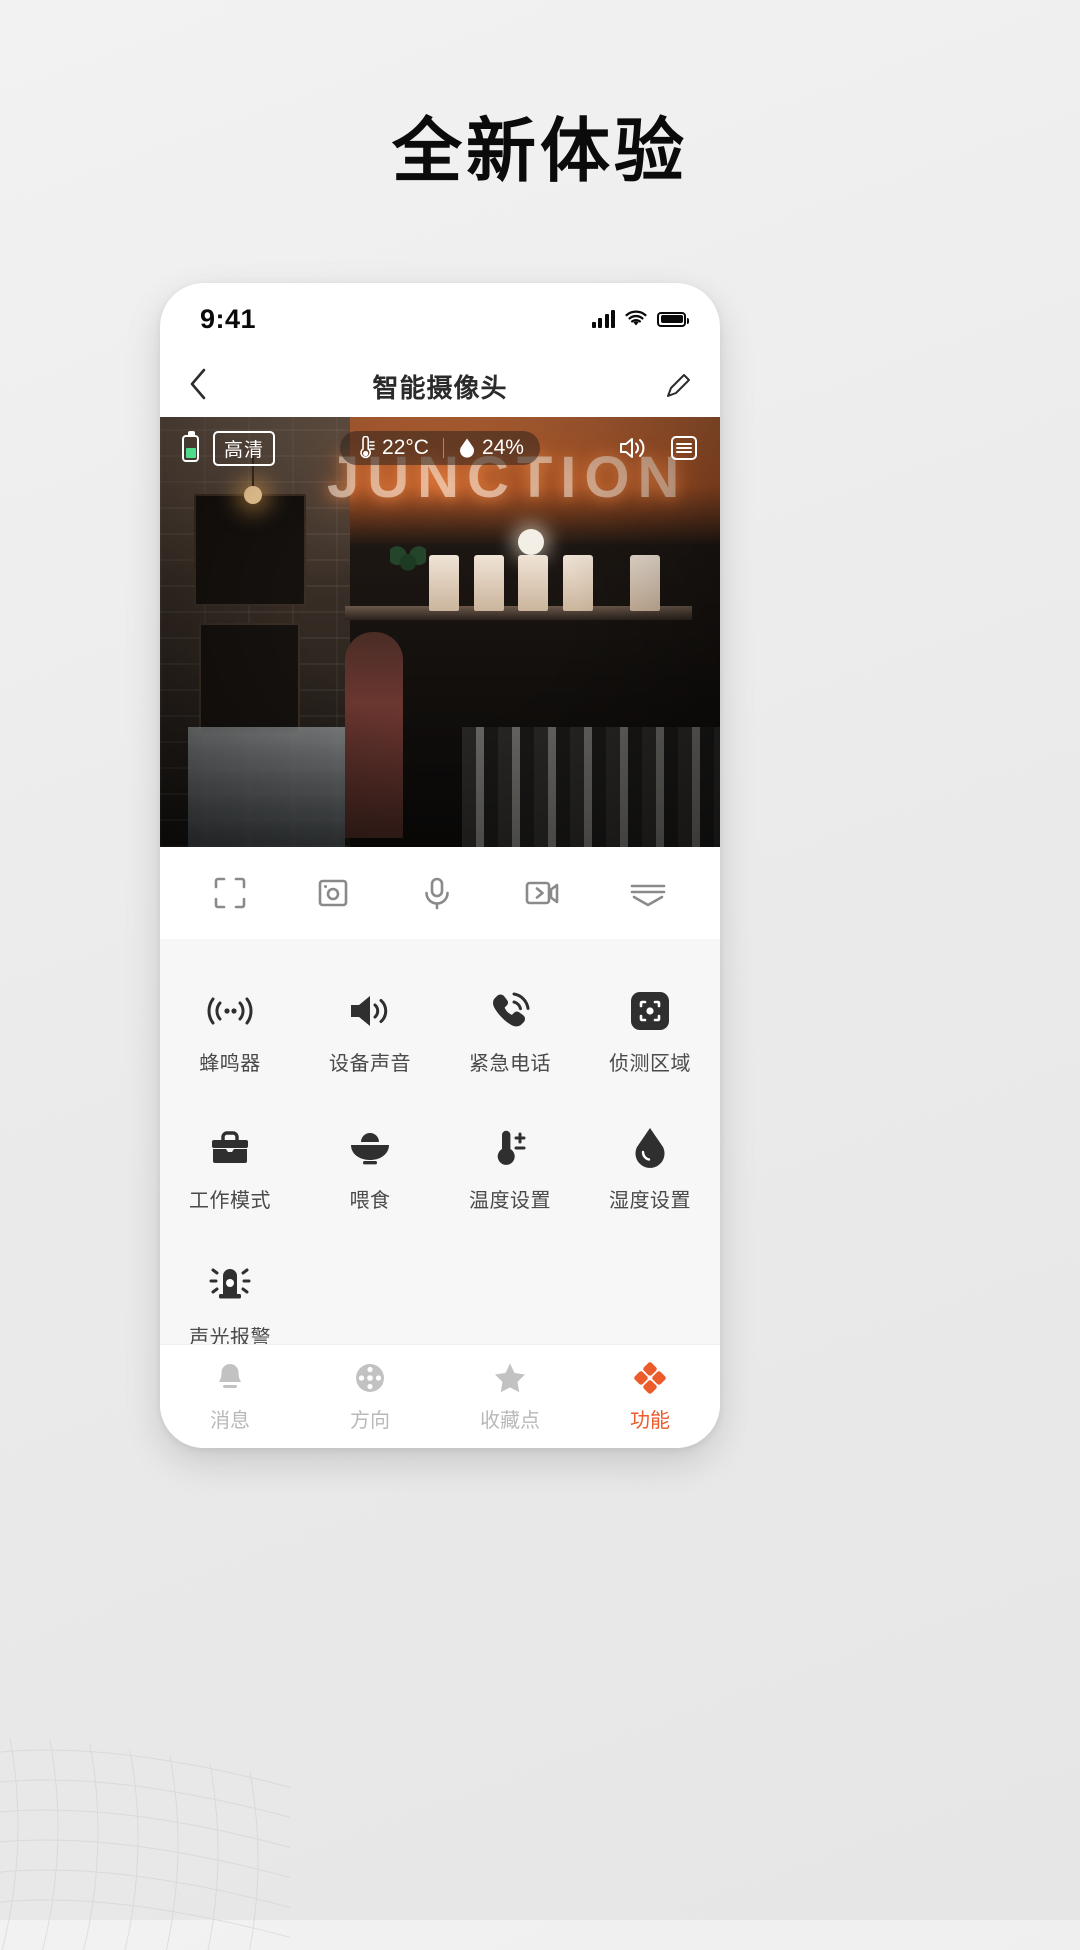  What do you see at coordinates (230, 1011) in the screenshot?
I see `buzzer-waves-icon` at bounding box center [230, 1011].